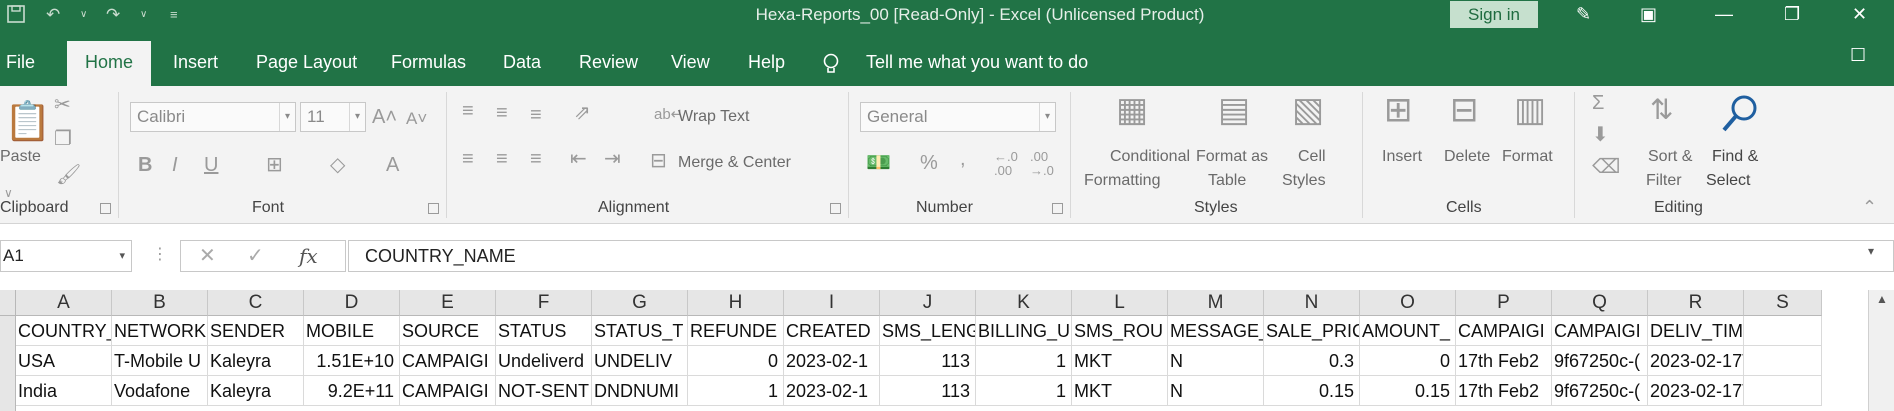 The image size is (1894, 411). Describe the element at coordinates (1648, 14) in the screenshot. I see `ribbon-display-options-icon: ▣` at that location.